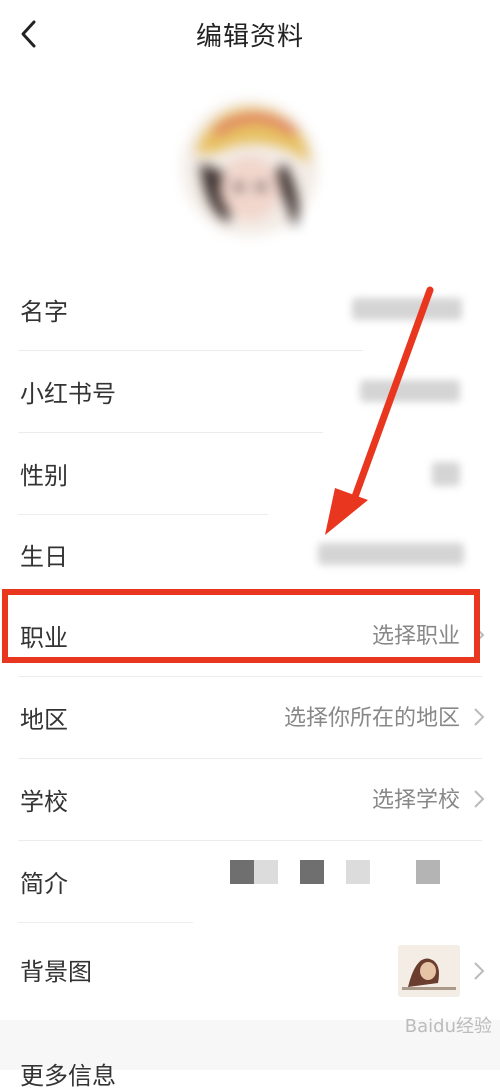 Image resolution: width=500 pixels, height=1091 pixels. I want to click on school-label: 学校, so click(44, 802).